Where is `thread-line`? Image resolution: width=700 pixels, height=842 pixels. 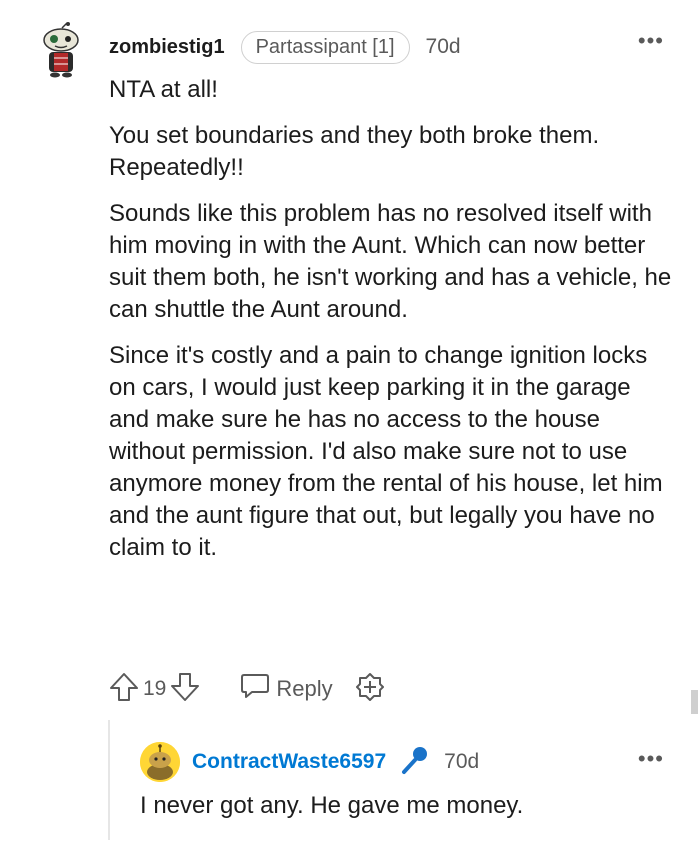
thread-line is located at coordinates (109, 780).